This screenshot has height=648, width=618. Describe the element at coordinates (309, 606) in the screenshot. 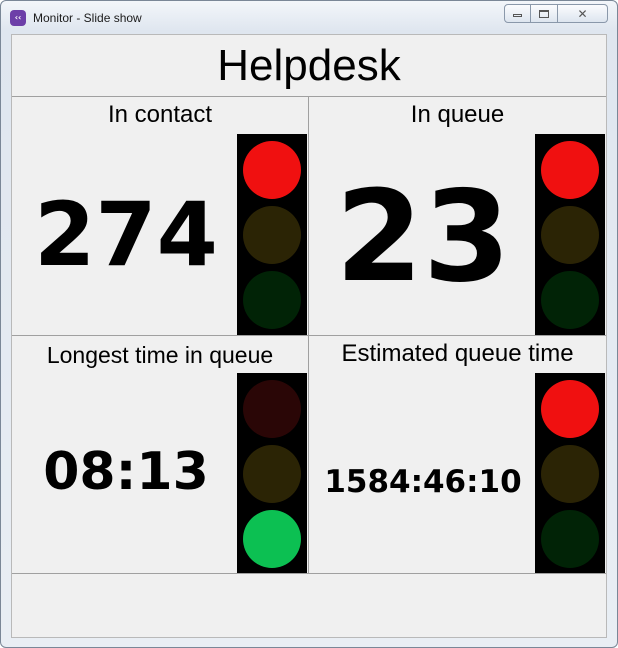

I see `footer-area` at that location.